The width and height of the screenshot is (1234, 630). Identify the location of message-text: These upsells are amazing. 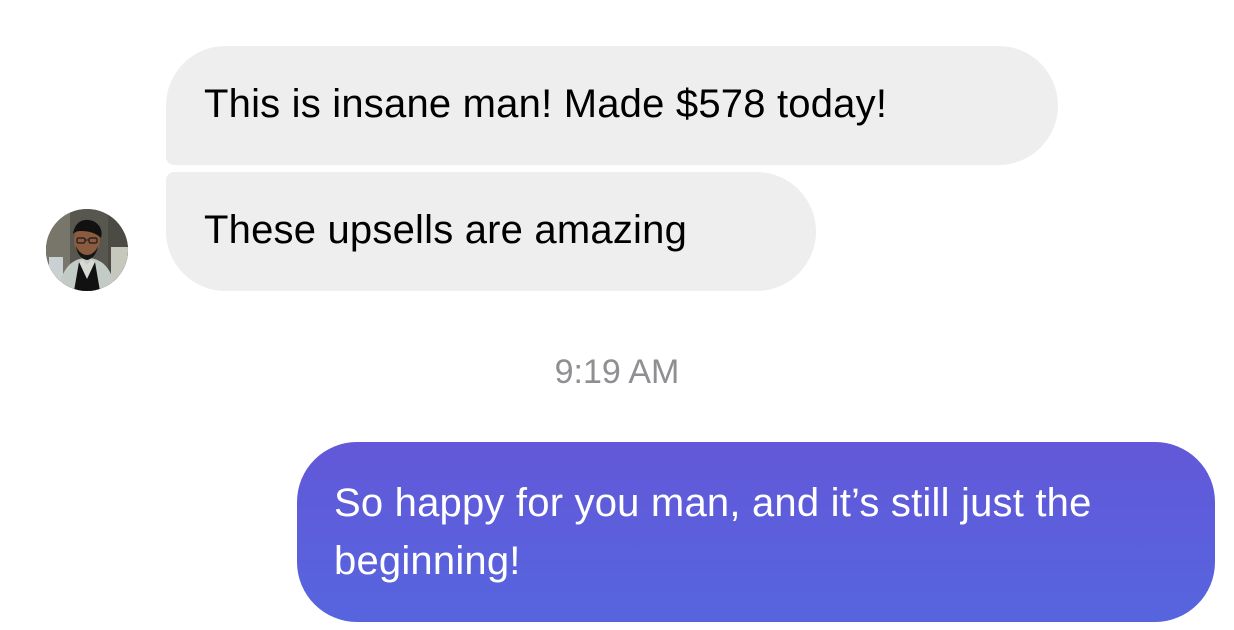
(446, 230).